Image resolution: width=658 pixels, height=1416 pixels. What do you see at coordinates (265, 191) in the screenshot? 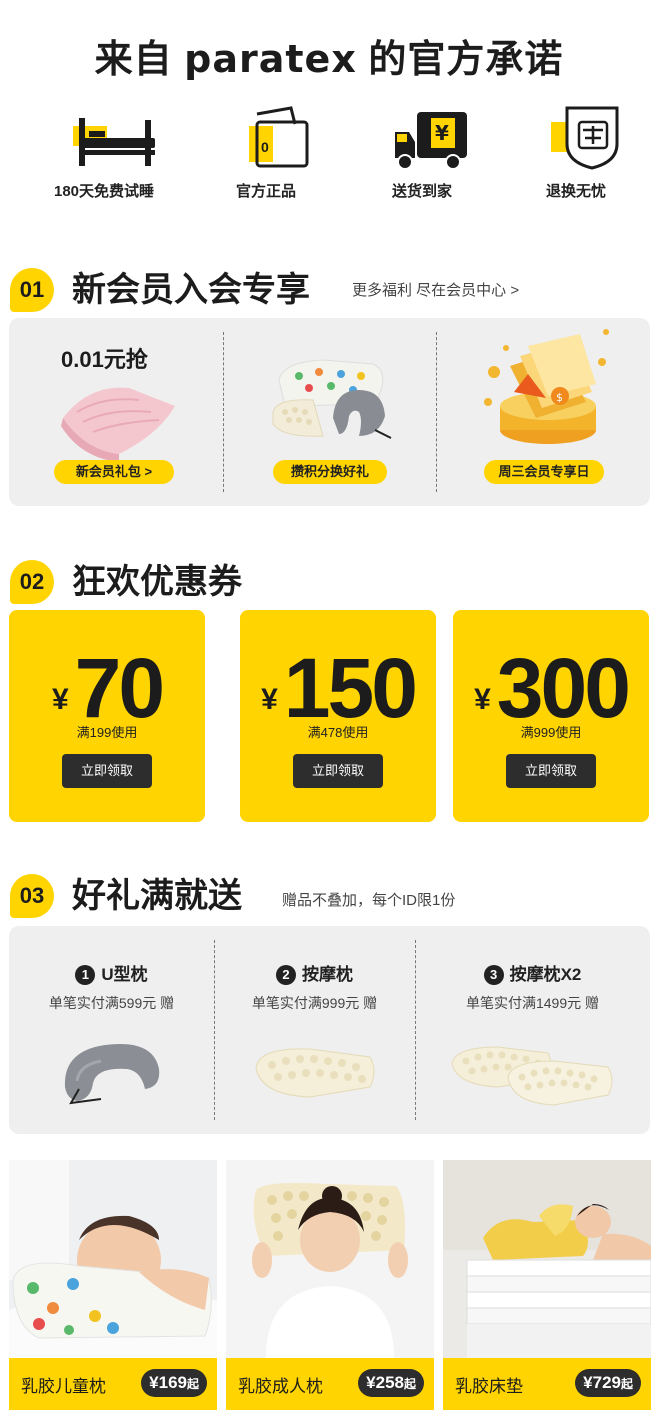
I see `promise-label: 官方正品` at bounding box center [265, 191].